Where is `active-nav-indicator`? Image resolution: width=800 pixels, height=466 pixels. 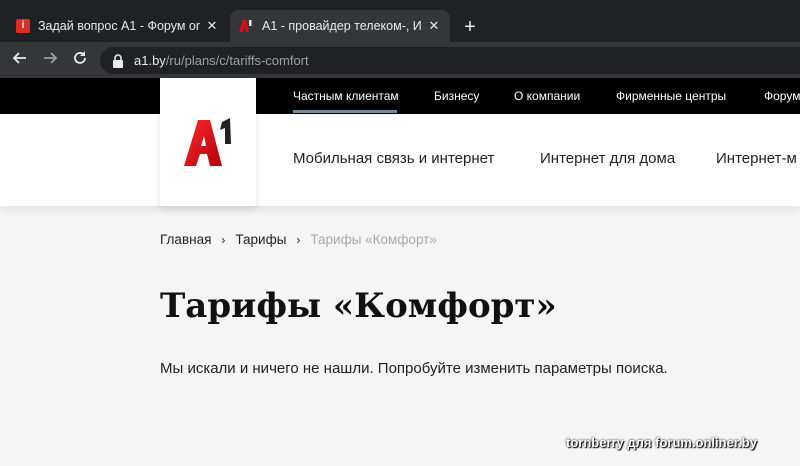 active-nav-indicator is located at coordinates (345, 111).